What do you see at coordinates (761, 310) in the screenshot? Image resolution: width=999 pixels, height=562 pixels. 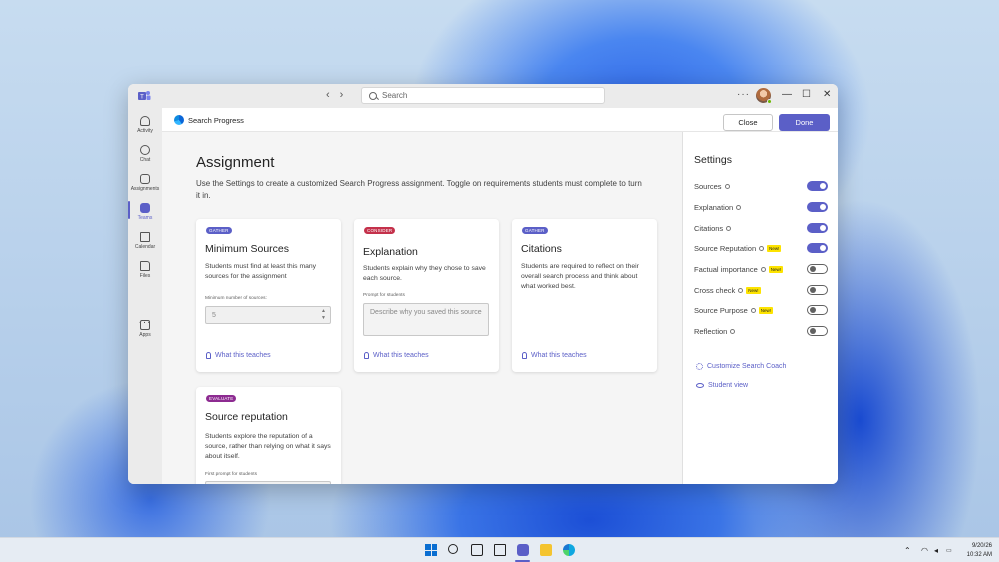 I see `setting-source-purpose: Source Purpose New!` at bounding box center [761, 310].